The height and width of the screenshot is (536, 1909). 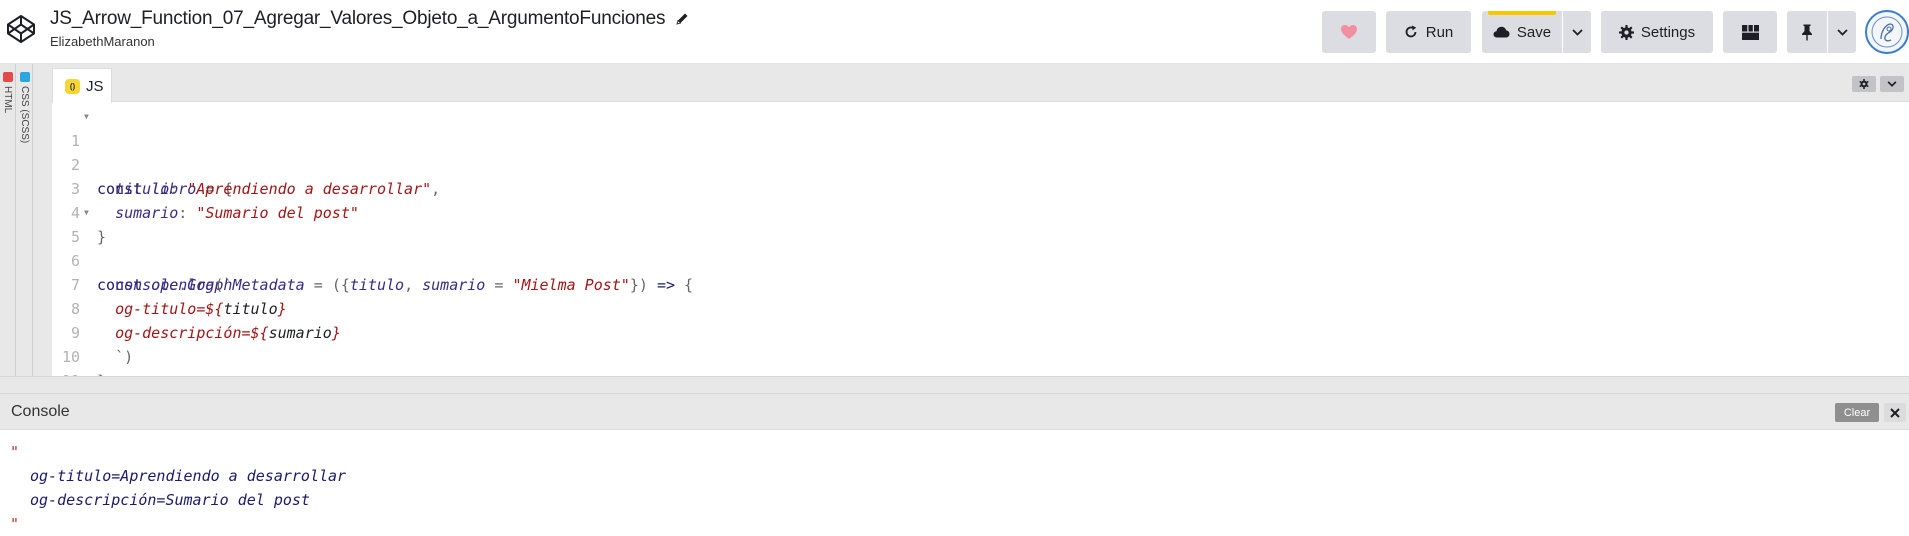 I want to click on save-dropdown-button, so click(x=1577, y=32).